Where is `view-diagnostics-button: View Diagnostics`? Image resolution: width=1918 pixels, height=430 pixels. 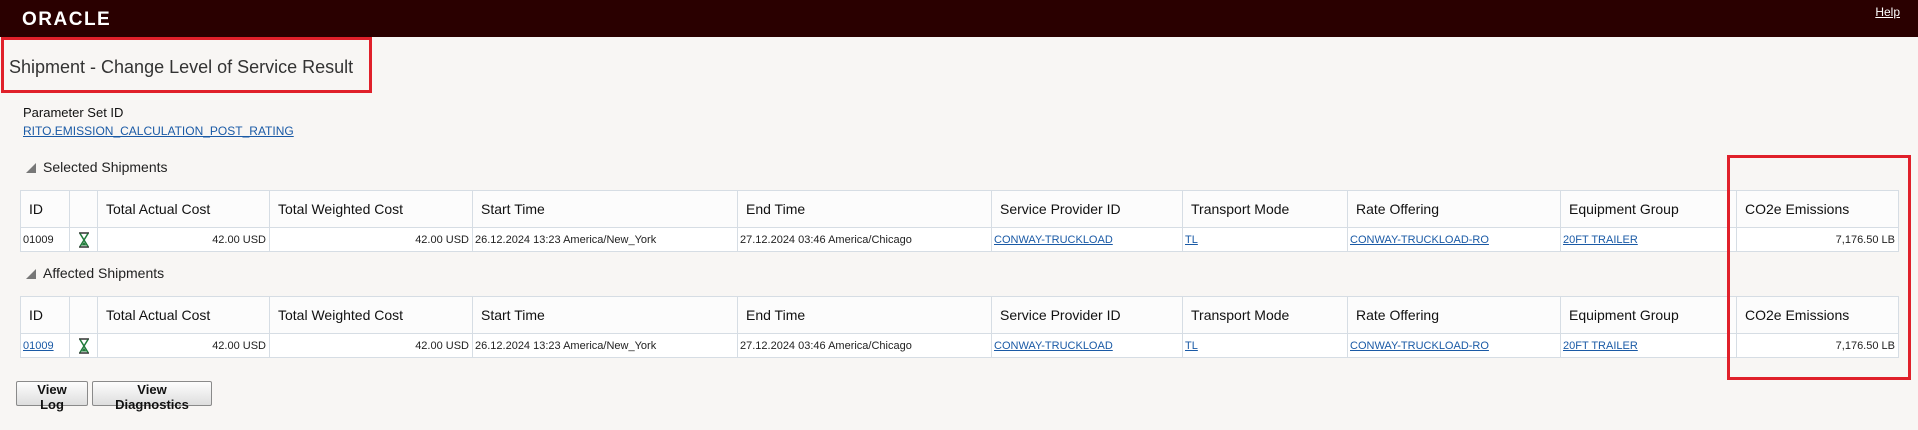
view-diagnostics-button: View Diagnostics is located at coordinates (152, 396).